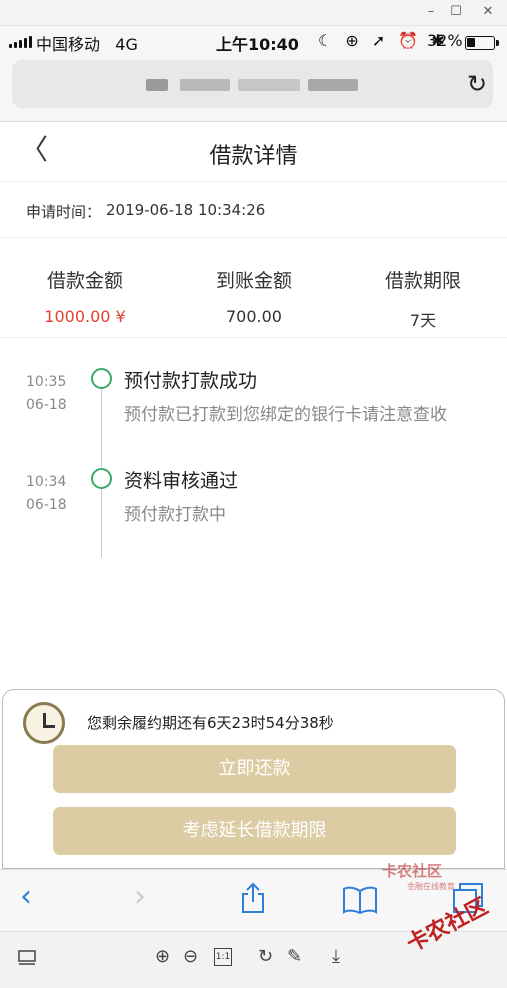 The height and width of the screenshot is (988, 507). I want to click on url-field: ↻, so click(252, 84).